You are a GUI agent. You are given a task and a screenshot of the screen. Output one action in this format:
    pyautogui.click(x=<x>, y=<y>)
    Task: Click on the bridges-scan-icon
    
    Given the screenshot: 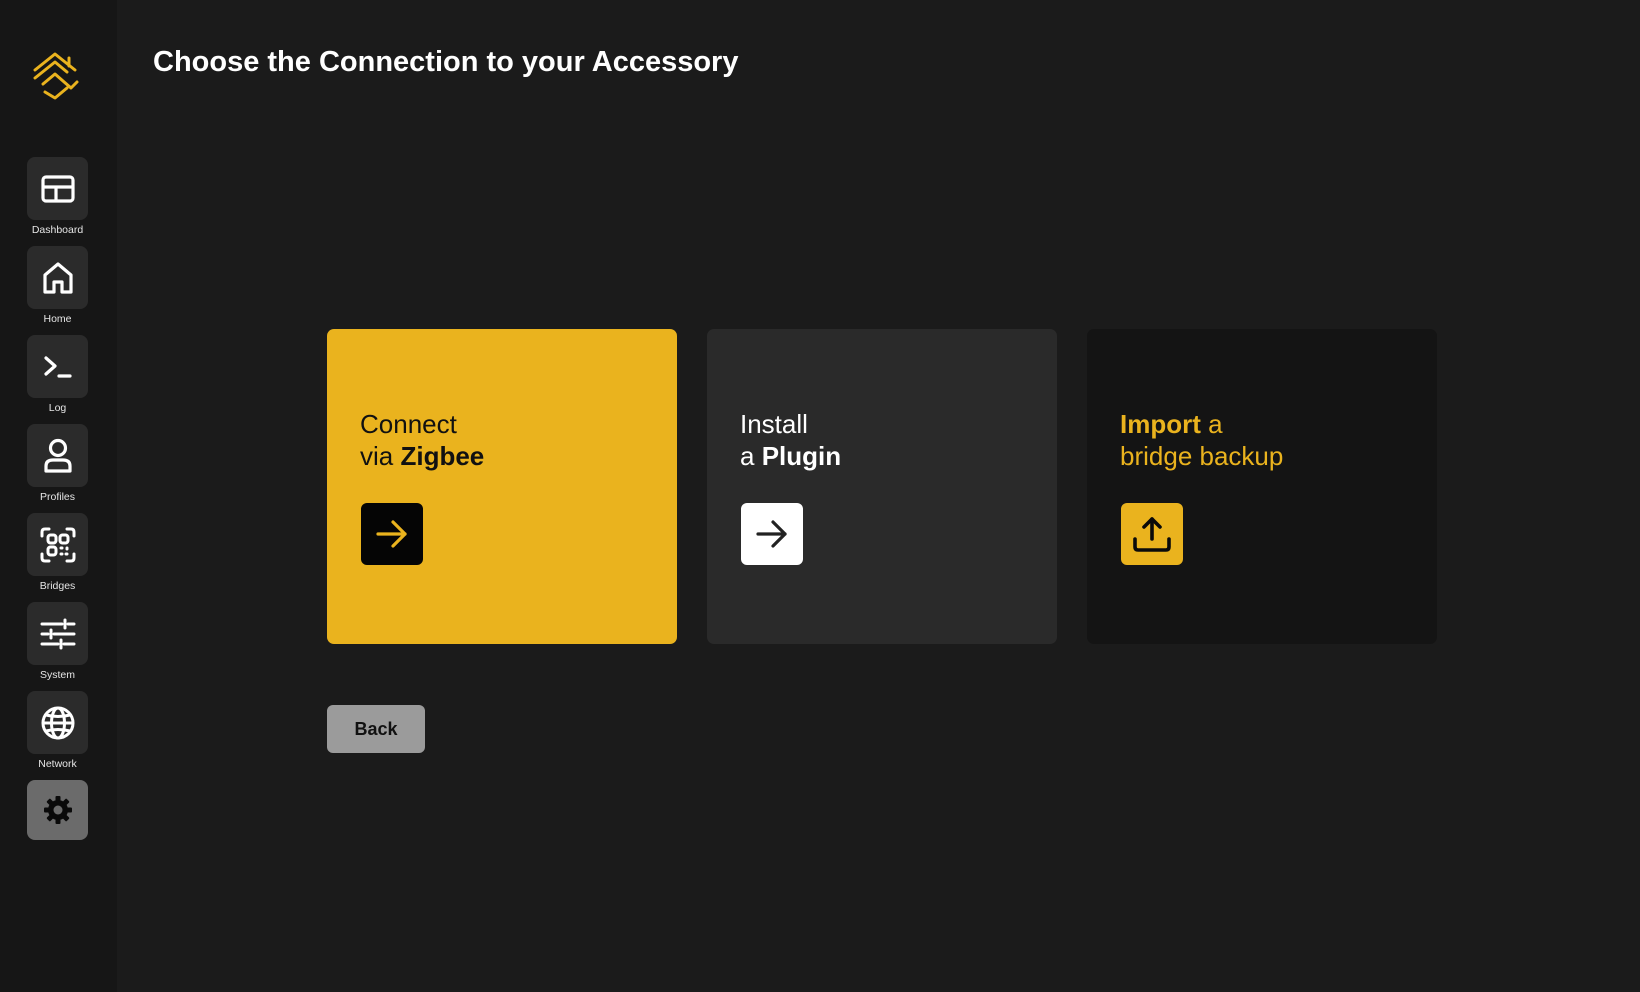 What is the action you would take?
    pyautogui.click(x=57, y=544)
    